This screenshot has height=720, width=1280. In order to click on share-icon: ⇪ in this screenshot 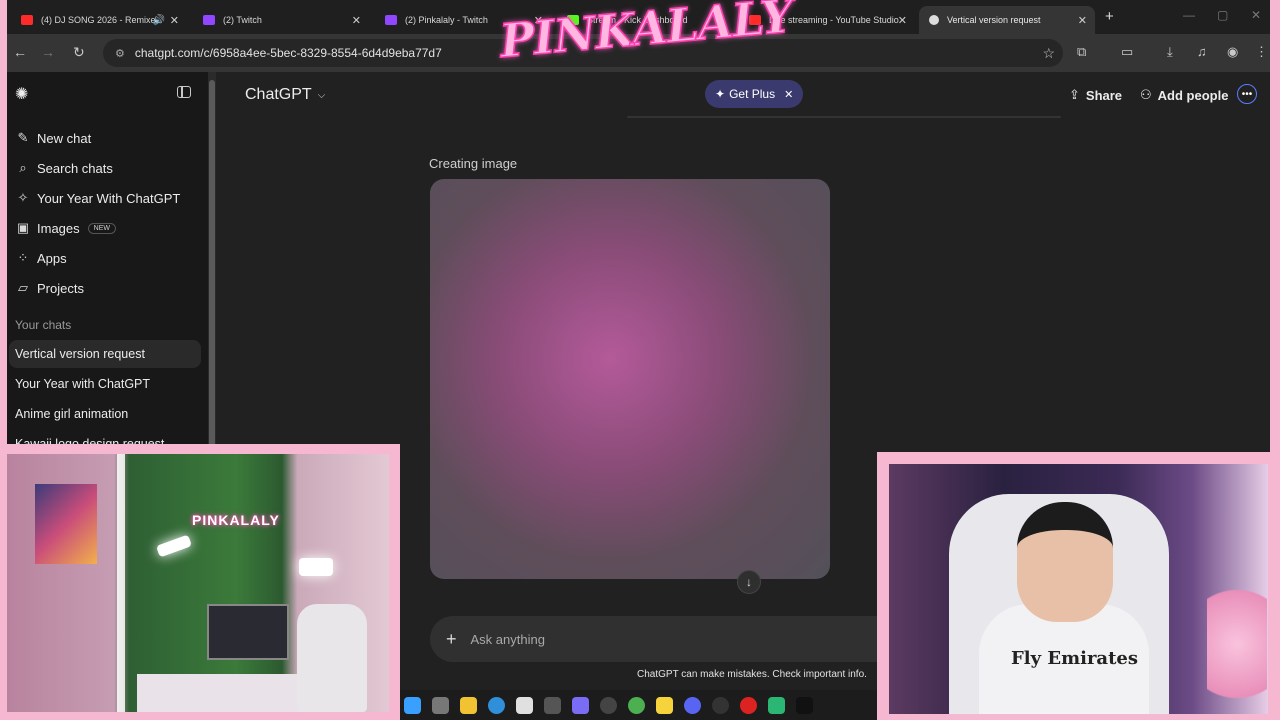, I will do `click(1074, 94)`.